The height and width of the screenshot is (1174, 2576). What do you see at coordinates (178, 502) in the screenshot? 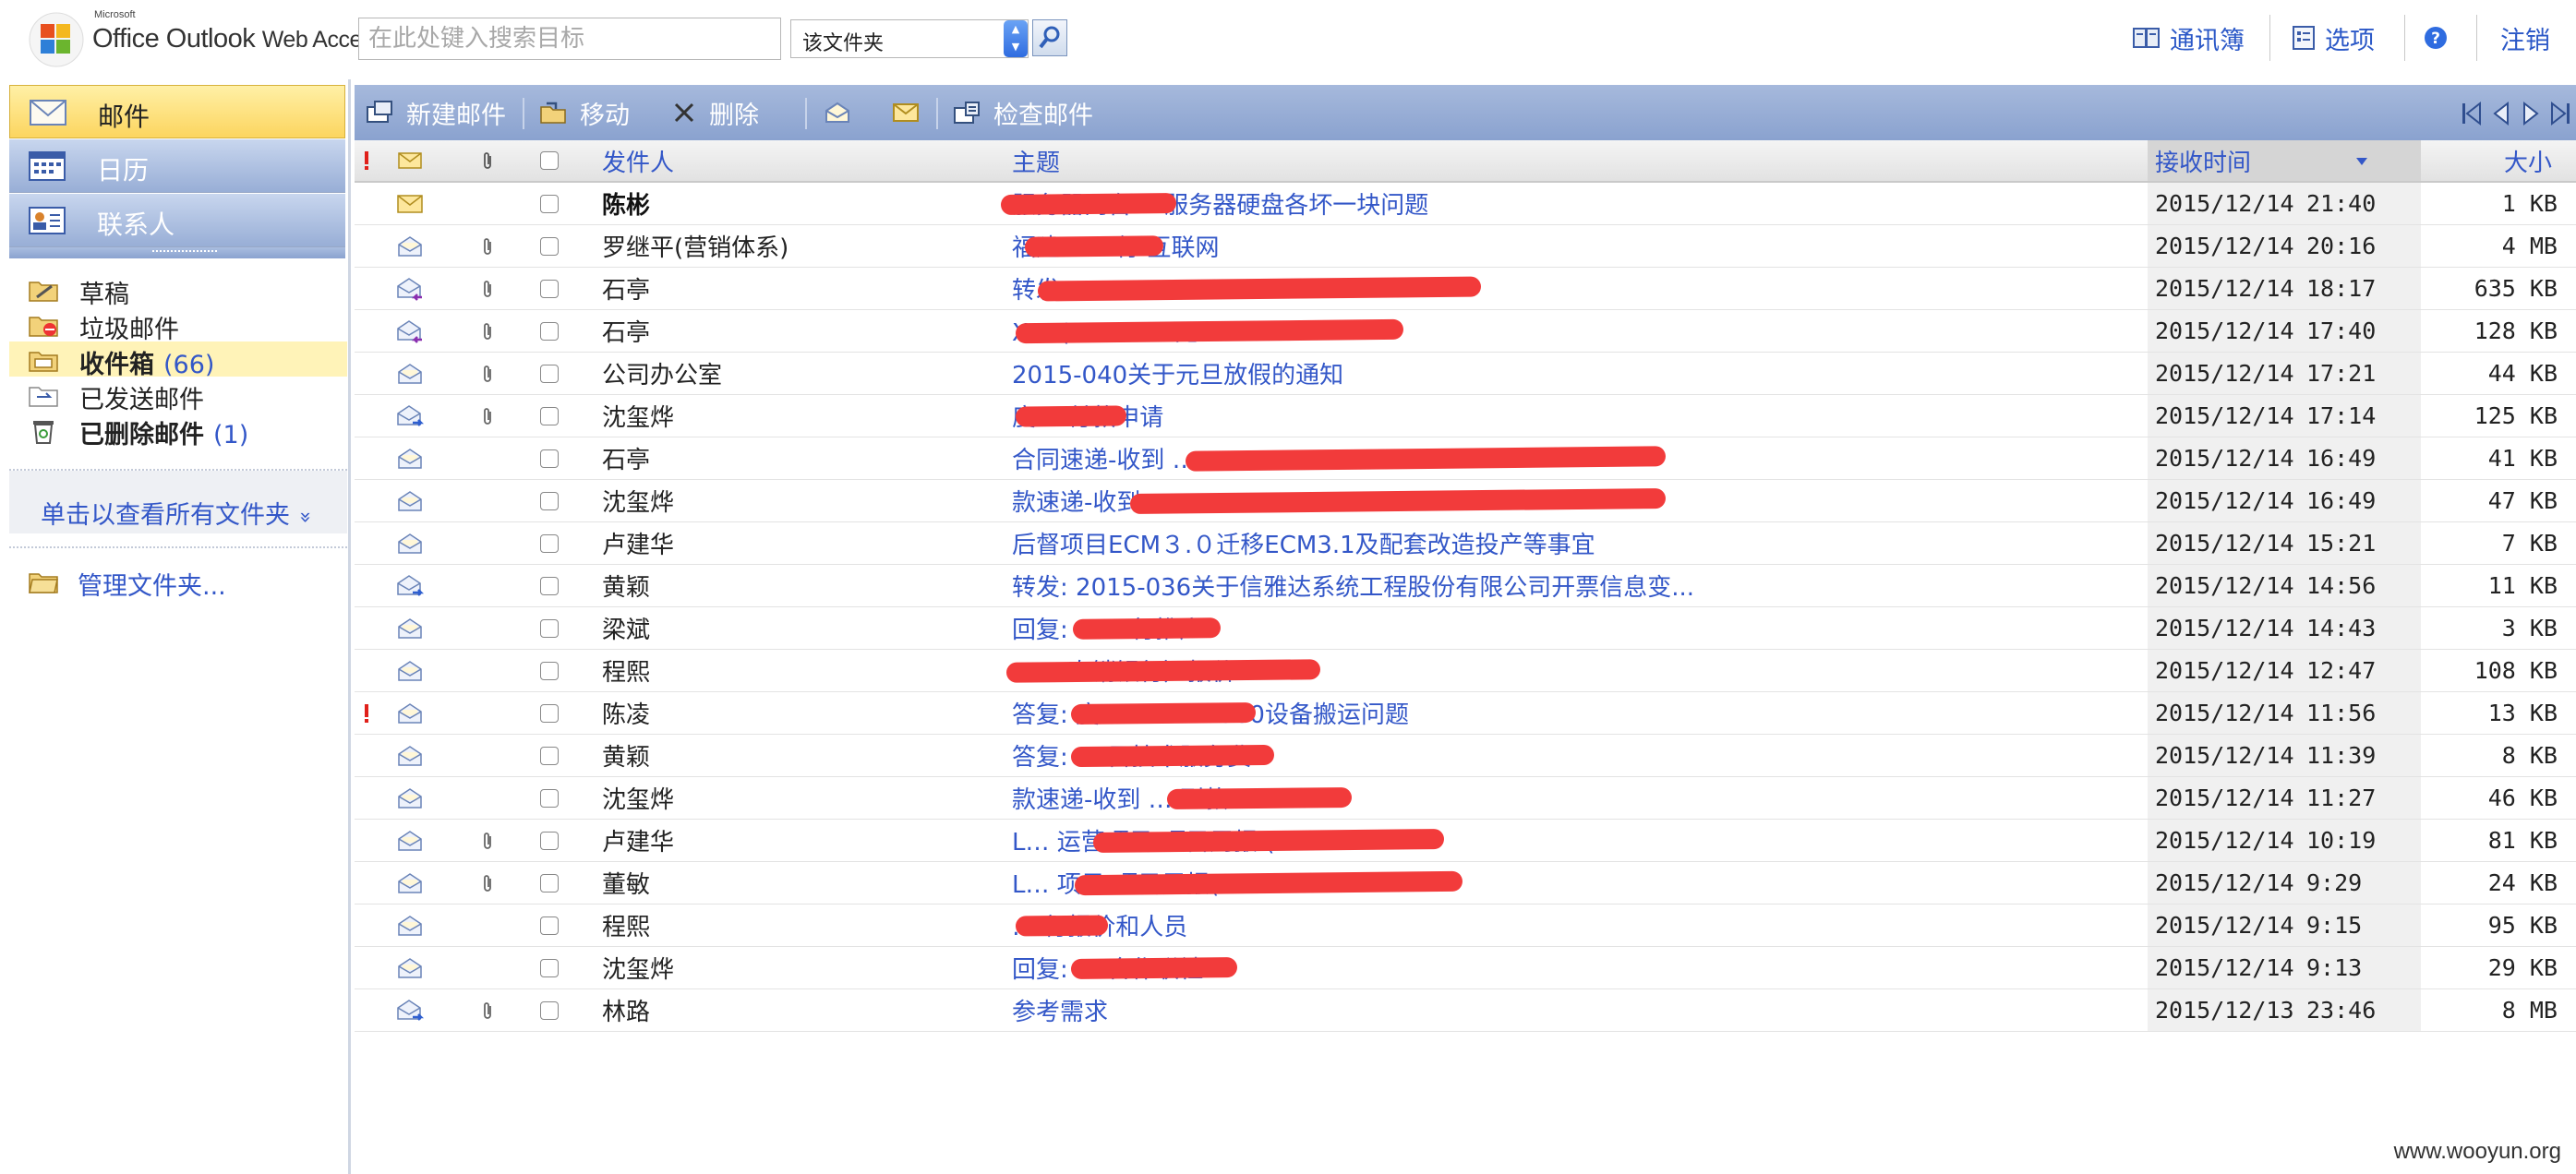
I see `show-all-folders-link: 单击以查看所有文件夹 »` at bounding box center [178, 502].